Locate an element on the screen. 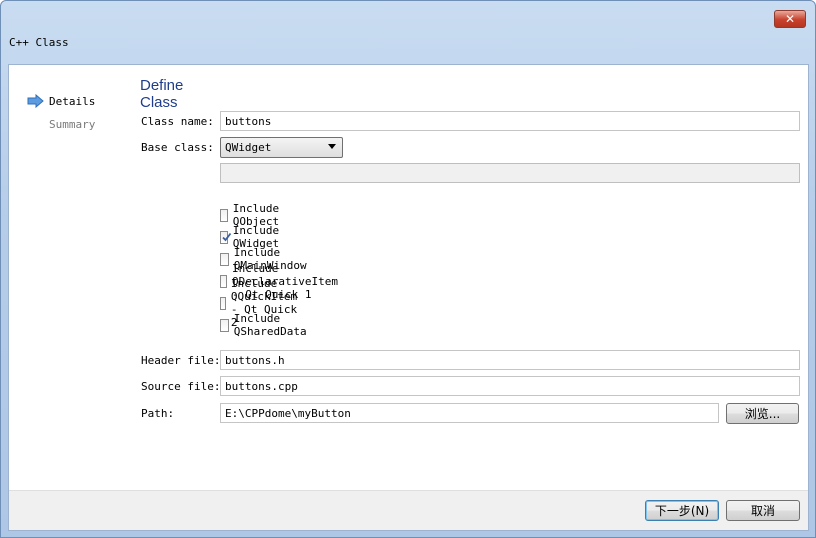 The width and height of the screenshot is (816, 538). base-class-select: QWidget is located at coordinates (281, 147).